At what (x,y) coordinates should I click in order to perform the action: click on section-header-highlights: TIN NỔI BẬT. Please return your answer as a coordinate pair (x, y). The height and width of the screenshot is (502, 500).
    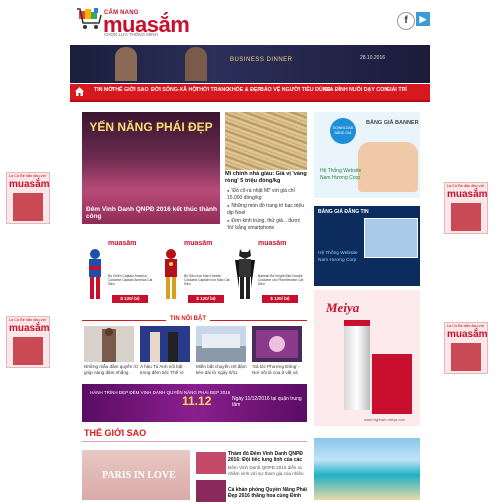
    Looking at the image, I should click on (194, 320).